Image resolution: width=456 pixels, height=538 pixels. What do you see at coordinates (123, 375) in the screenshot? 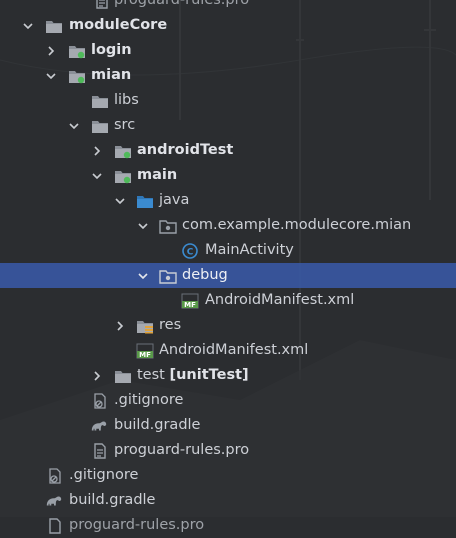
I see `test-folder-icon` at bounding box center [123, 375].